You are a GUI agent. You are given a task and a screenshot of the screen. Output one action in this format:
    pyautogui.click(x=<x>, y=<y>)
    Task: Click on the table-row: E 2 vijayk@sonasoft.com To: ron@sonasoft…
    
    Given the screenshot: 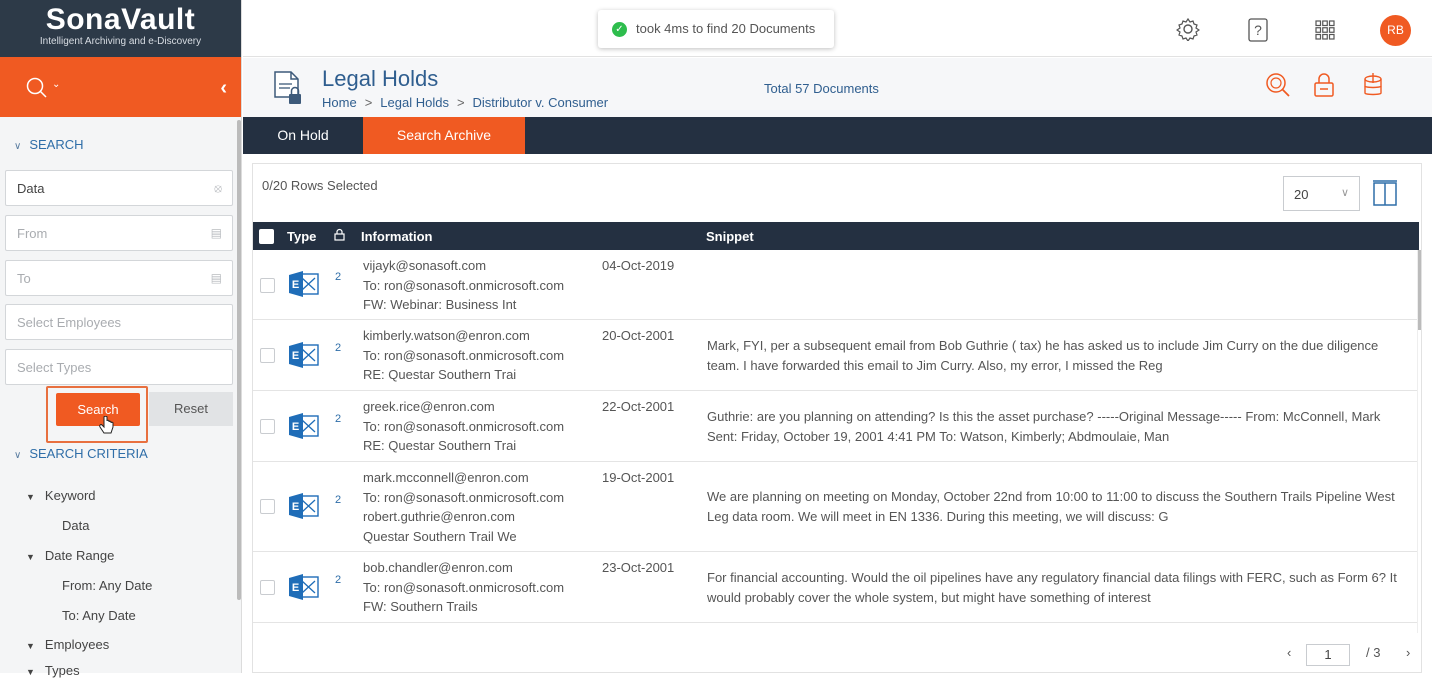 What is the action you would take?
    pyautogui.click(x=835, y=285)
    